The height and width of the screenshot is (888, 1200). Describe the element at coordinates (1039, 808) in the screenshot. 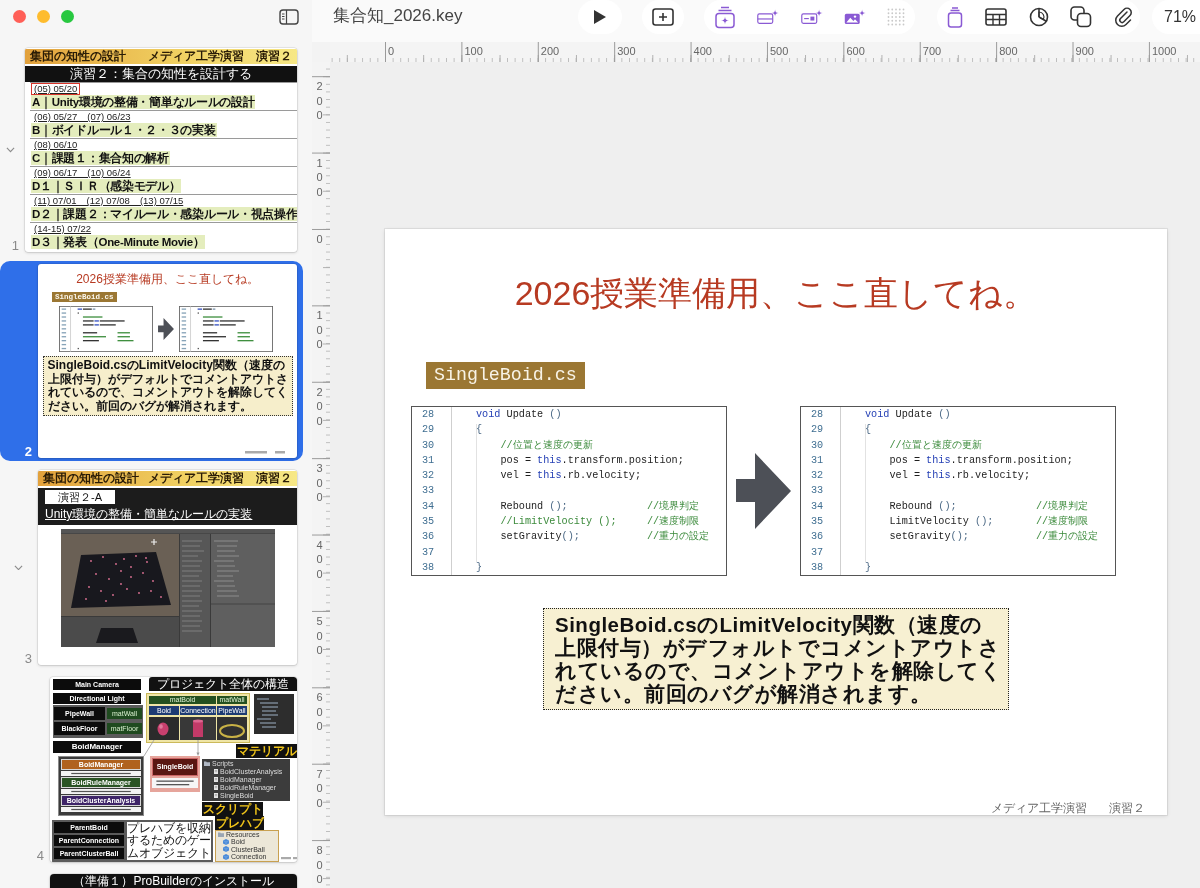

I see `footer-text: メディア工学演習` at that location.